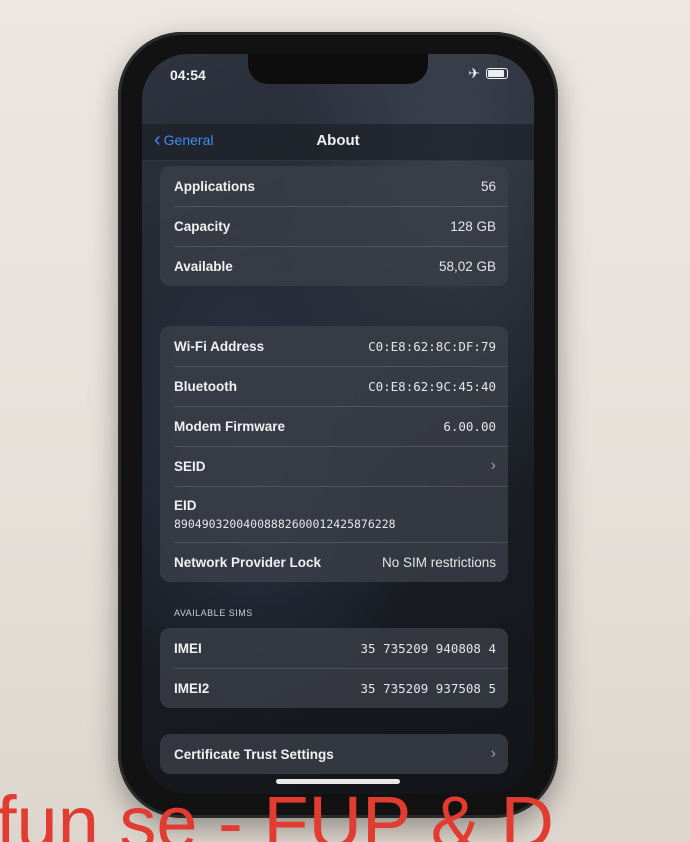  What do you see at coordinates (338, 69) in the screenshot?
I see `notch` at bounding box center [338, 69].